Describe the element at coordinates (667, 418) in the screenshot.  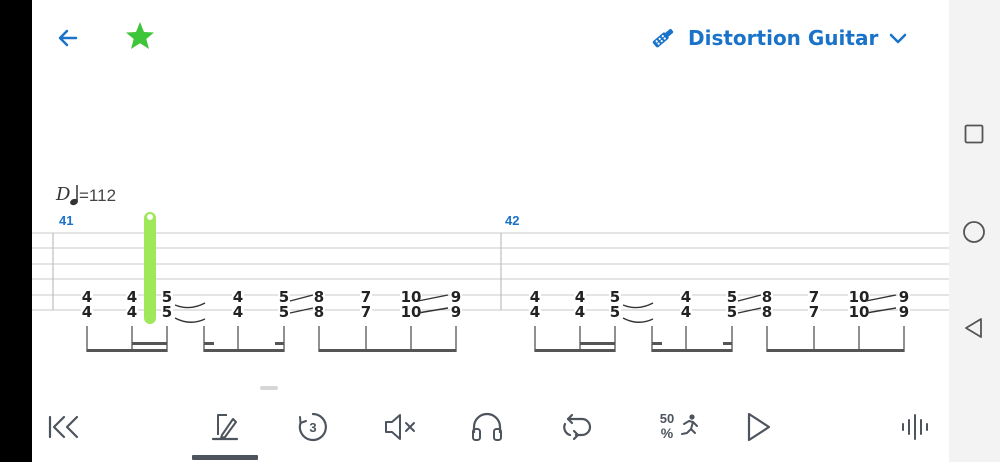
I see `speed-value: 50` at that location.